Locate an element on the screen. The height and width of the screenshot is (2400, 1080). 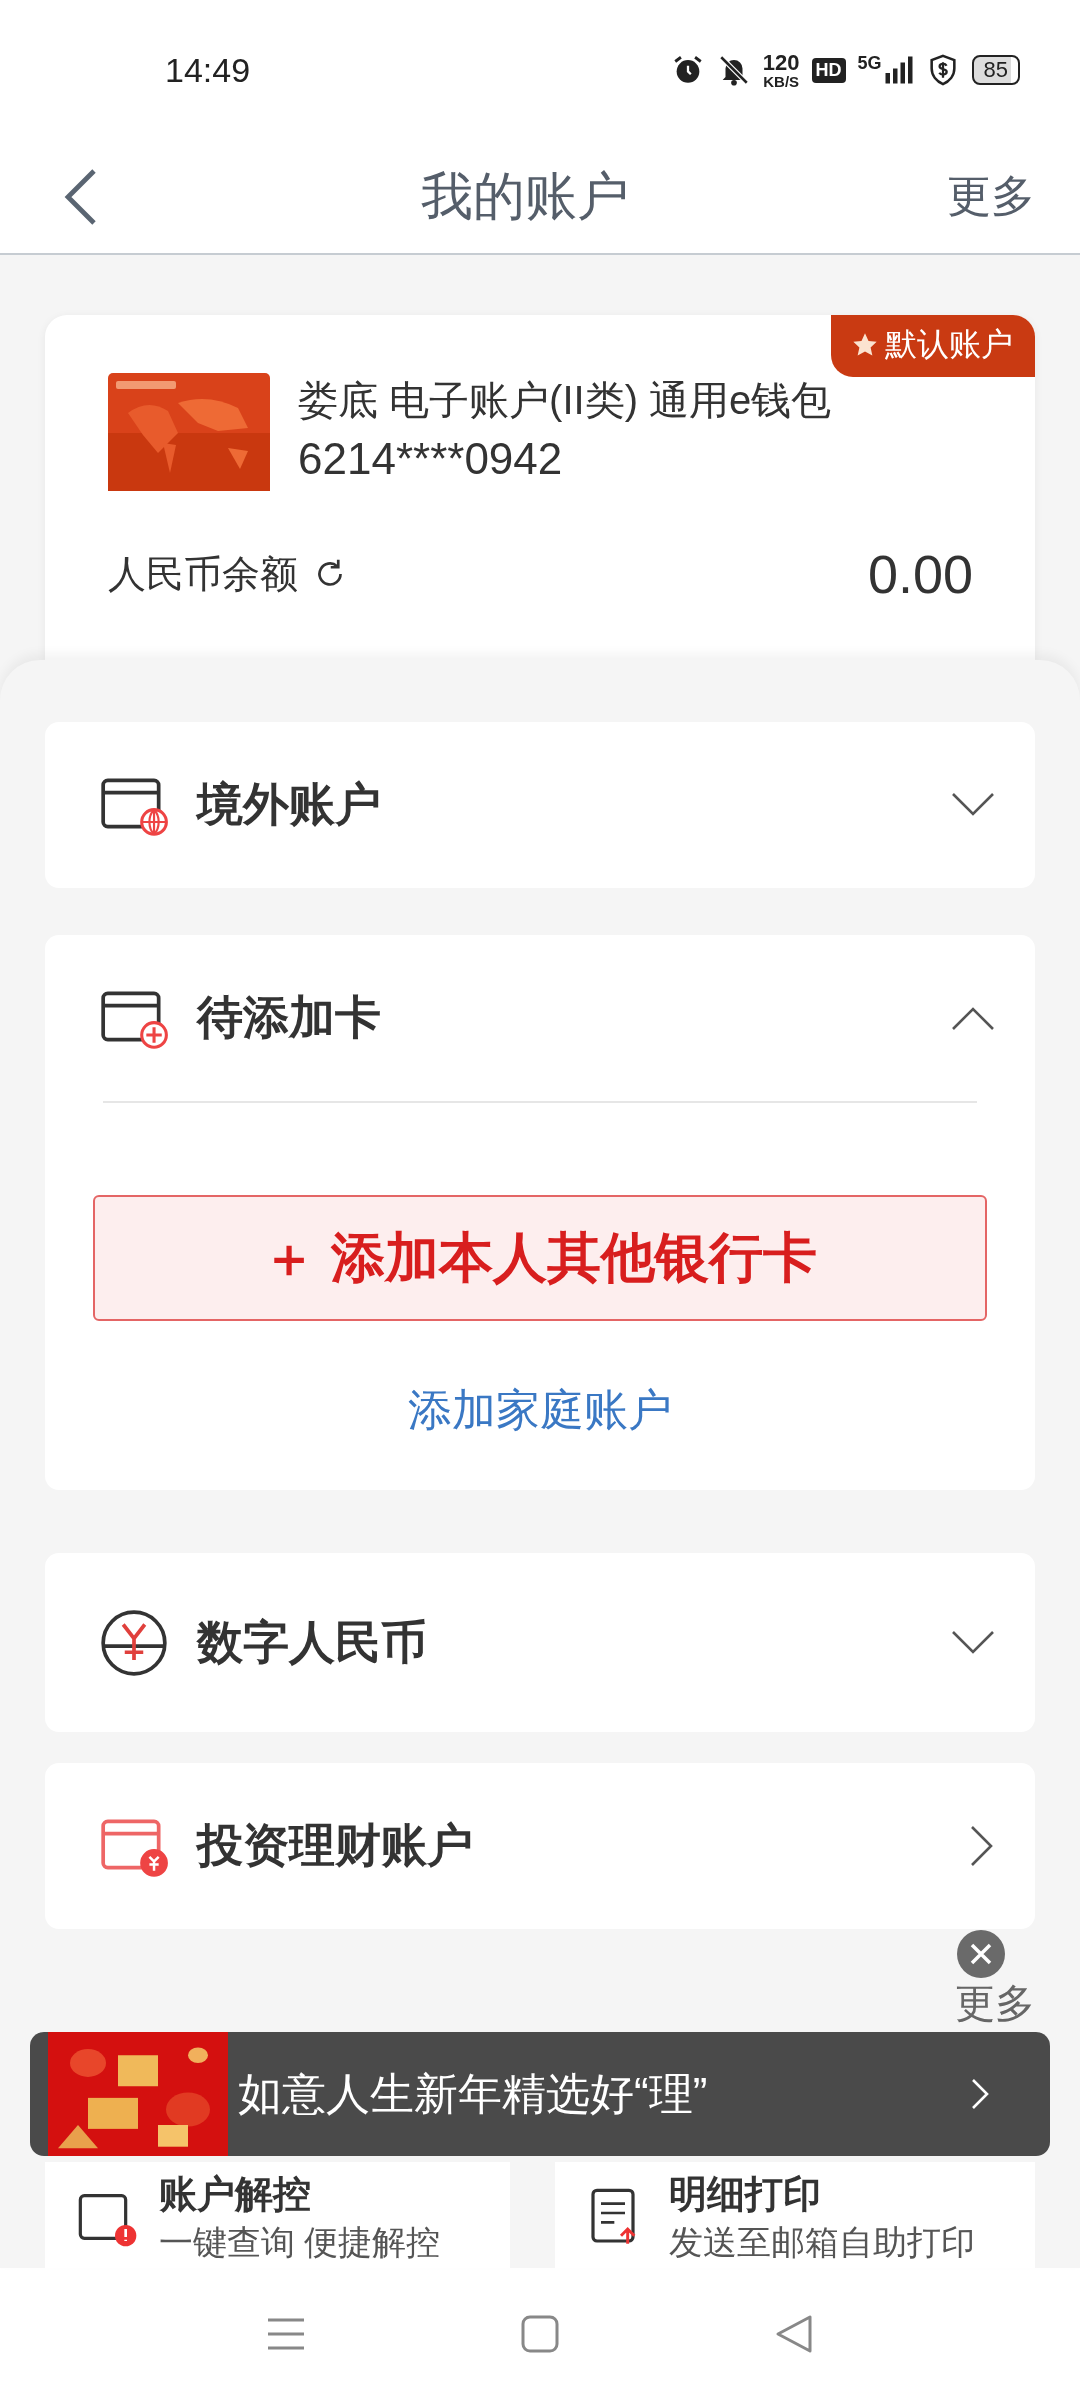
signal-icon is located at coordinates (898, 70).